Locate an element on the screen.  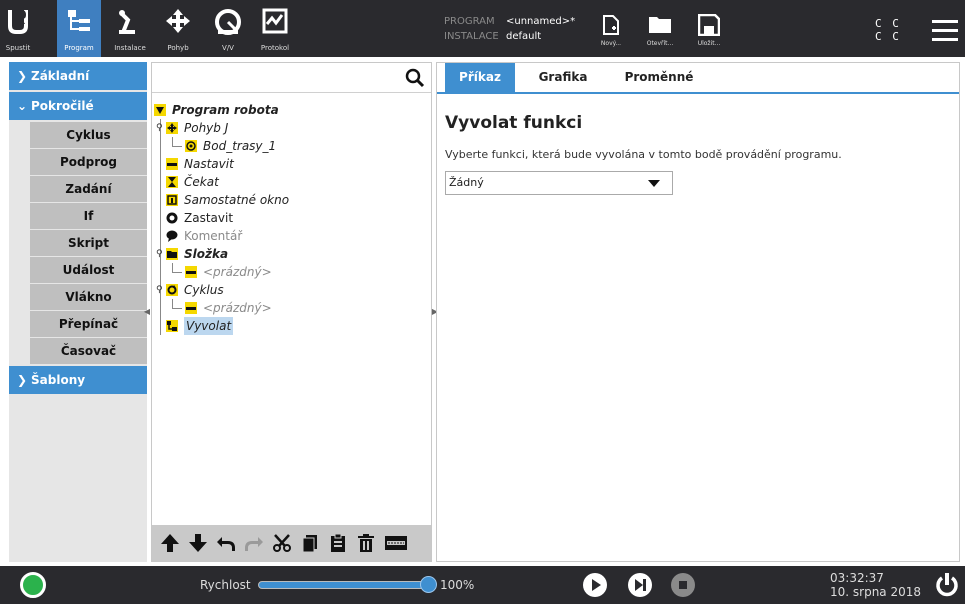
search-icon is located at coordinates (415, 78).